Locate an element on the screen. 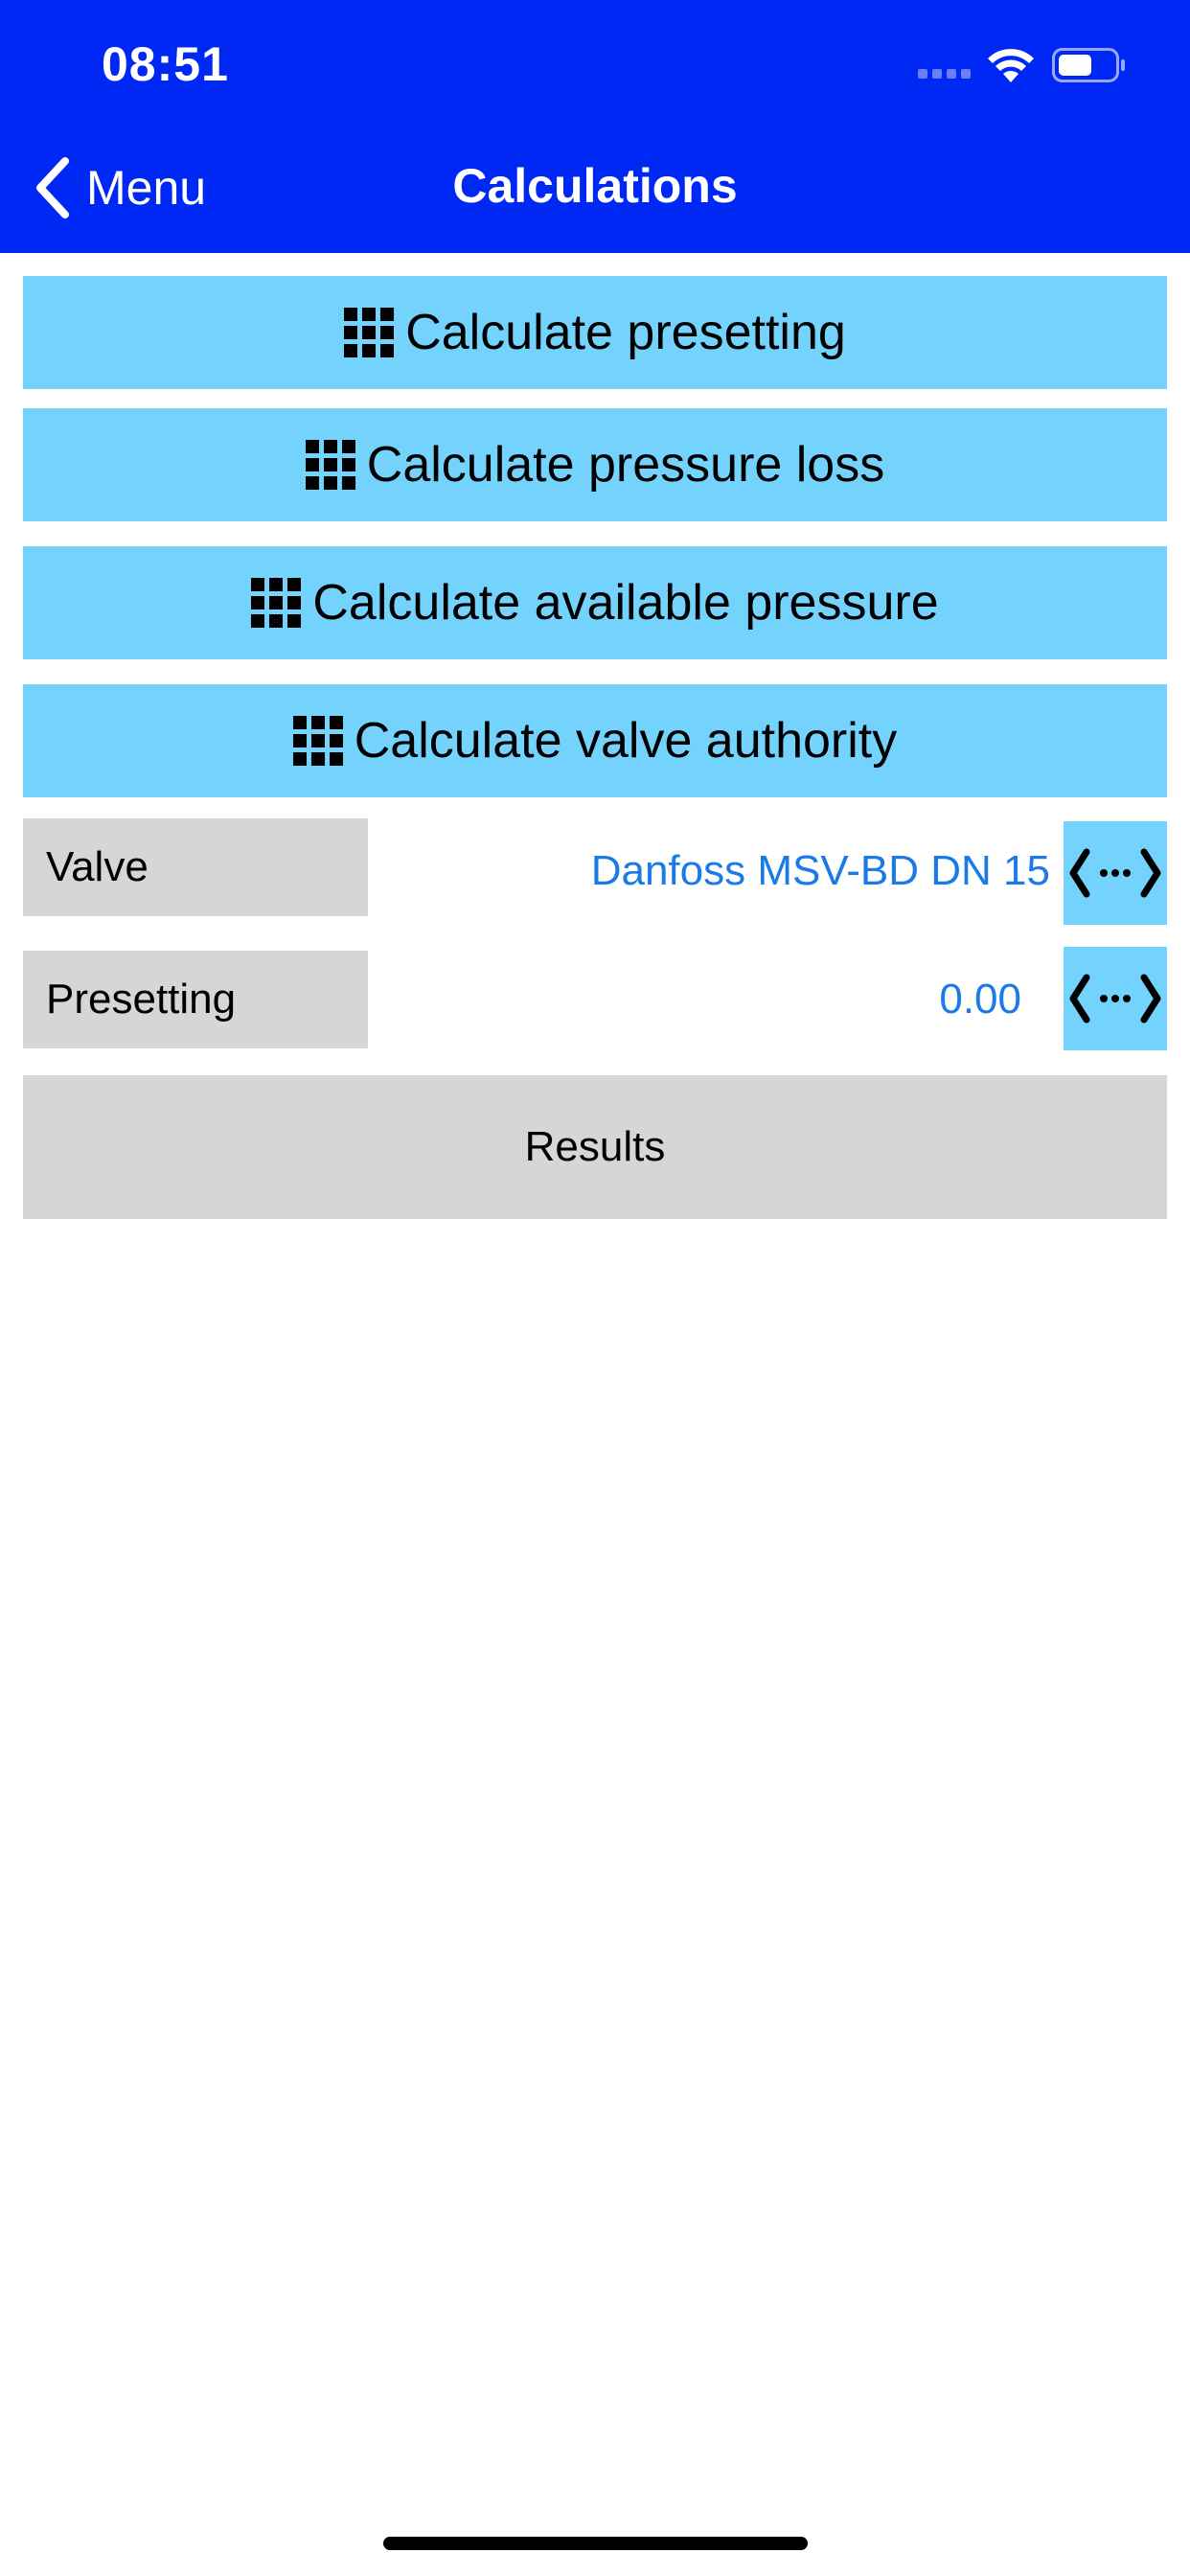 The height and width of the screenshot is (2576, 1190). valve-field-label: Valve is located at coordinates (195, 867).